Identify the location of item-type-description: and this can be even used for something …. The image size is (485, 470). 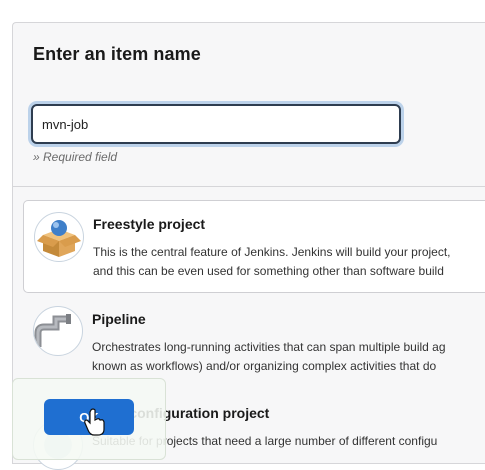
(268, 271).